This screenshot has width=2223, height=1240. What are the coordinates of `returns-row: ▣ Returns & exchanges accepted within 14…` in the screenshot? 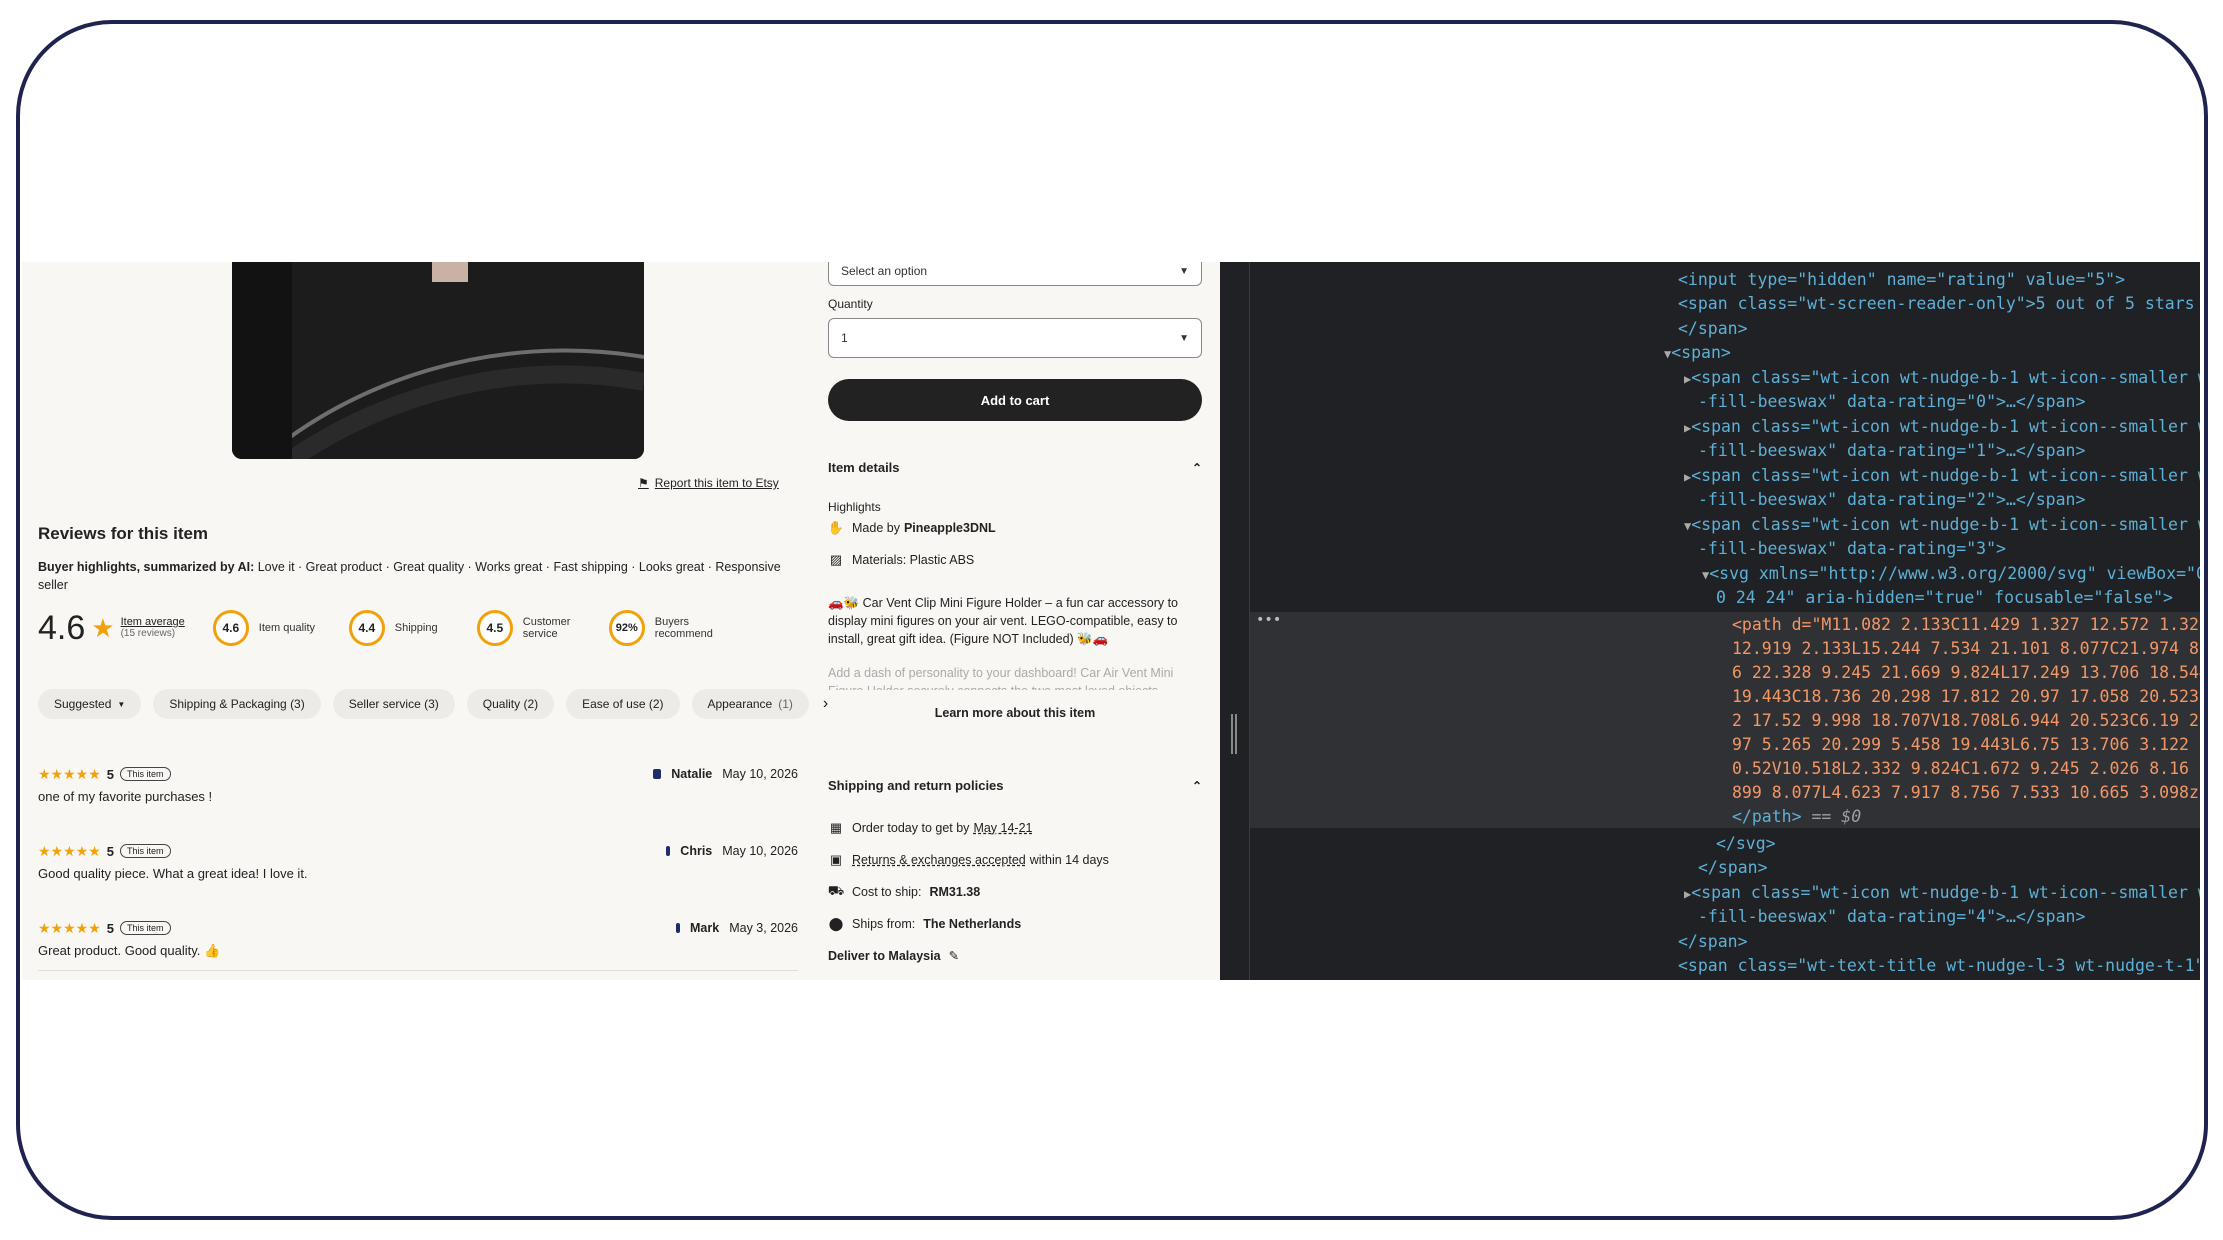 It's located at (969, 859).